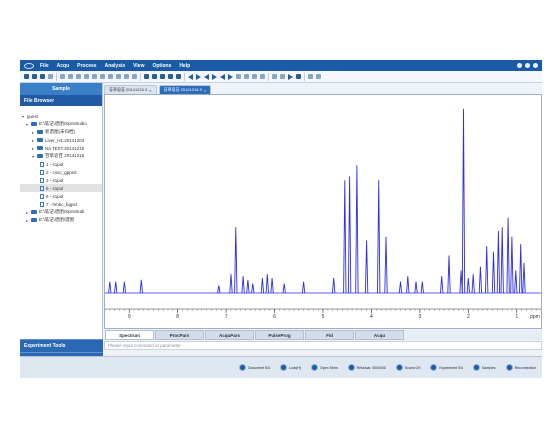  Describe the element at coordinates (279, 335) in the screenshot. I see `tab-pulseprog: PulseProg` at that location.